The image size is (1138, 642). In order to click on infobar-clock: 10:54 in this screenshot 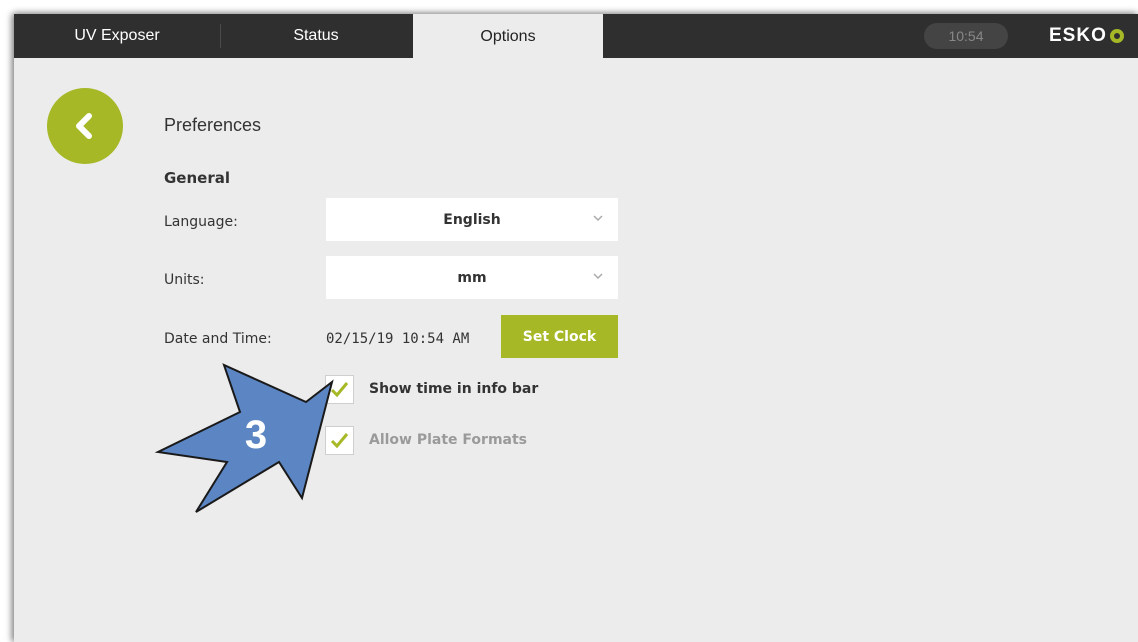, I will do `click(966, 36)`.